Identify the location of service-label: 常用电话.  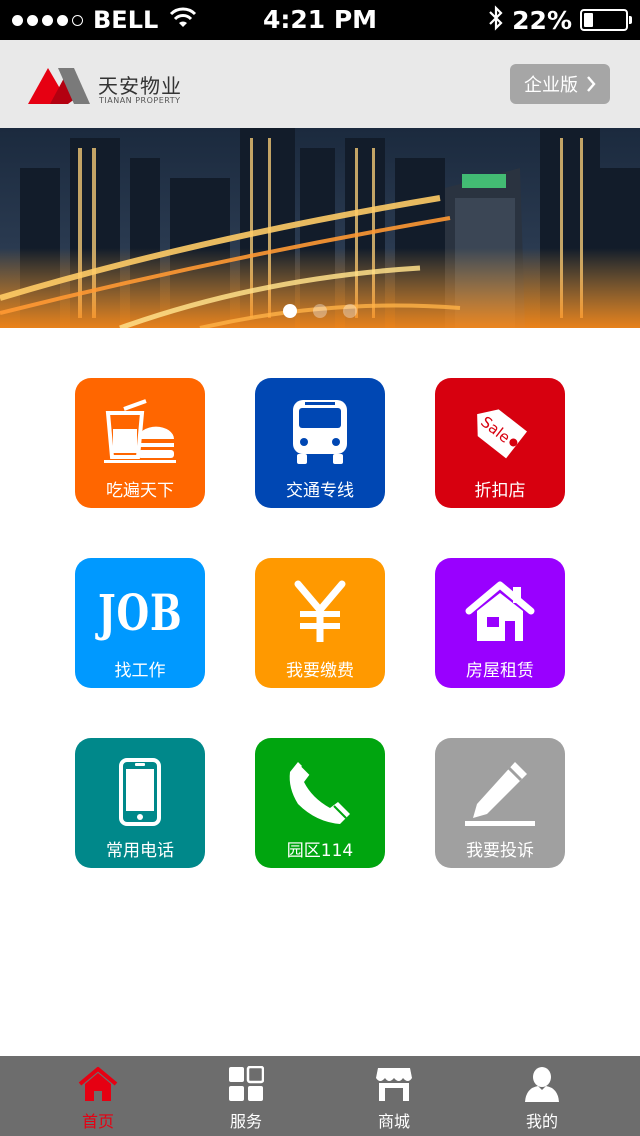
(140, 851).